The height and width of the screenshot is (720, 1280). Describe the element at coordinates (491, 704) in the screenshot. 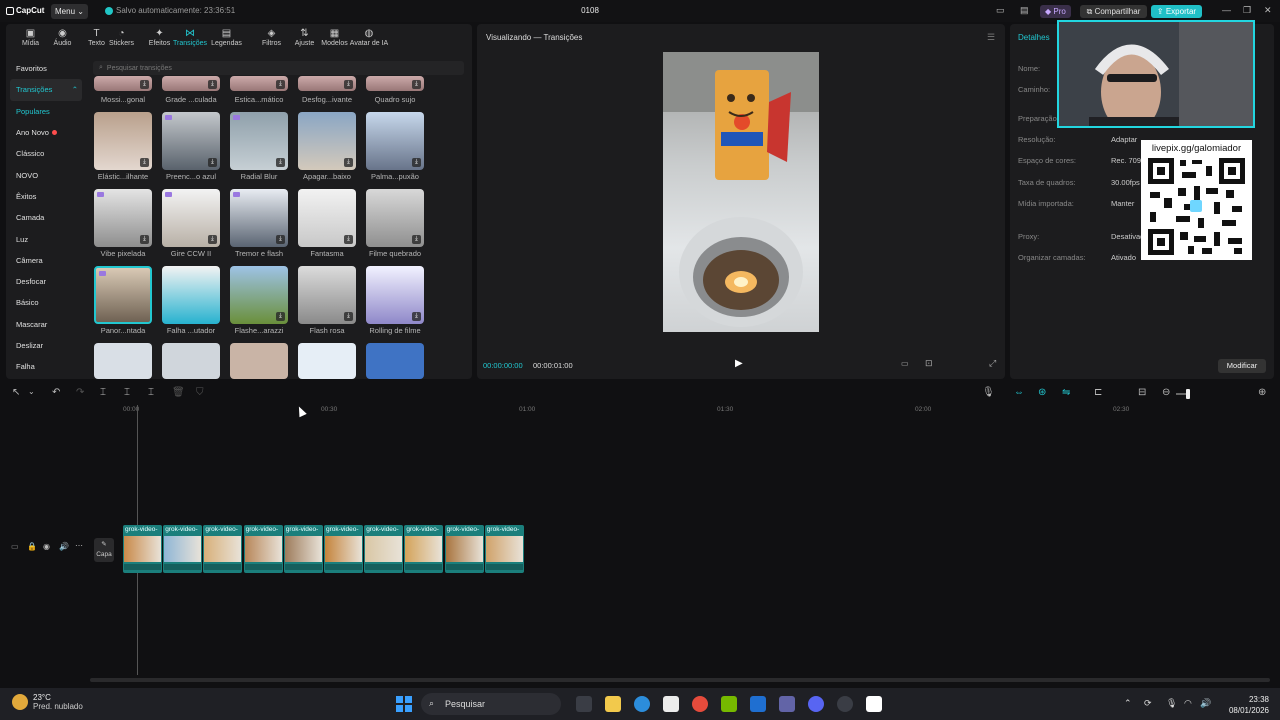

I see `taskbar-search: ⌕ Pesquisar` at that location.